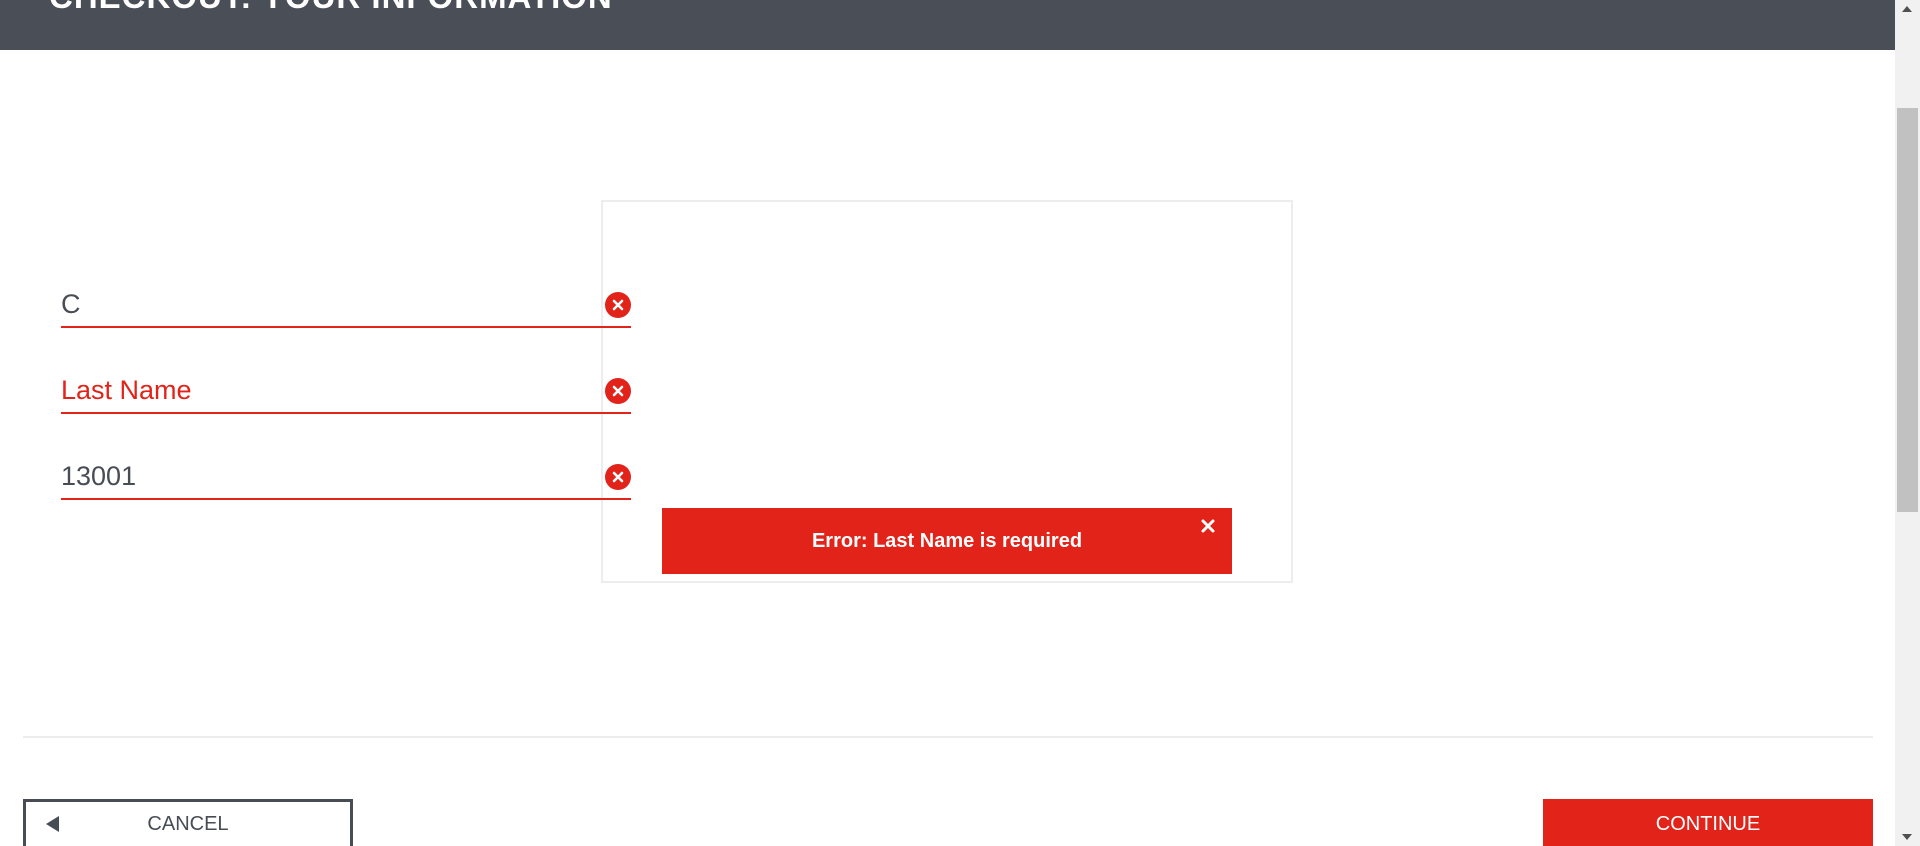  Describe the element at coordinates (1208, 526) in the screenshot. I see `close-icon` at that location.